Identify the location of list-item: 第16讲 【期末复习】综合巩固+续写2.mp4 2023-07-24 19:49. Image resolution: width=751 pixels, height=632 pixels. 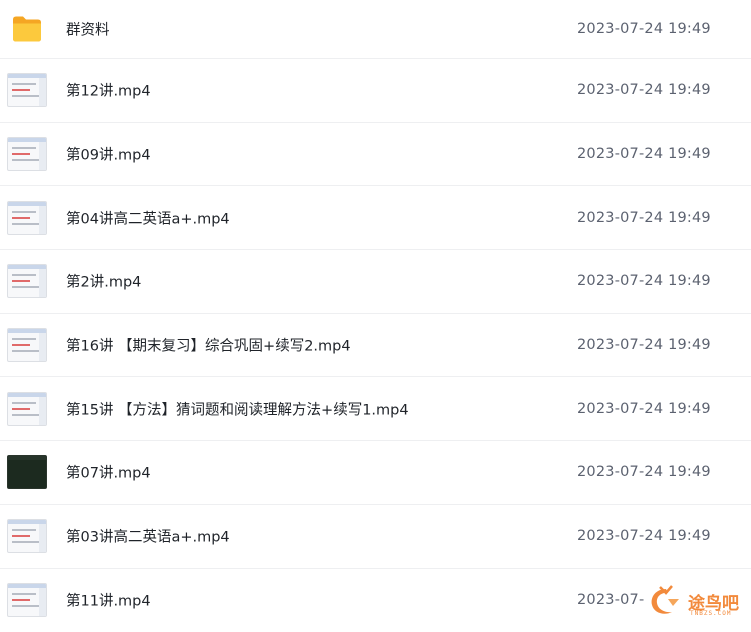
(375, 346).